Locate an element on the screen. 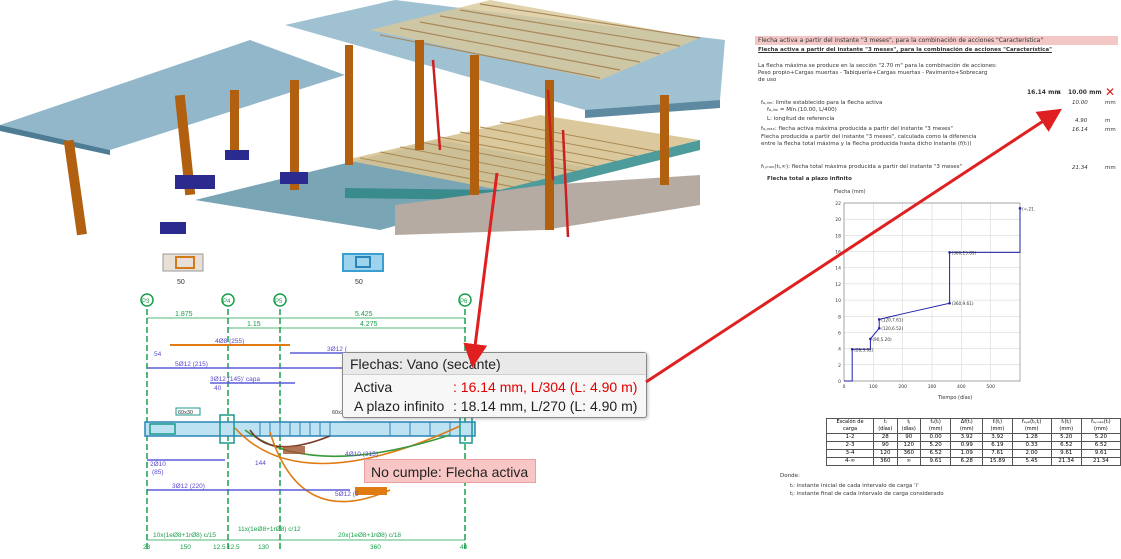 The height and width of the screenshot is (559, 1121). tooltip-value-infinite: : 18.14 mm, L/270 (L: 4.90 m) is located at coordinates (545, 406).